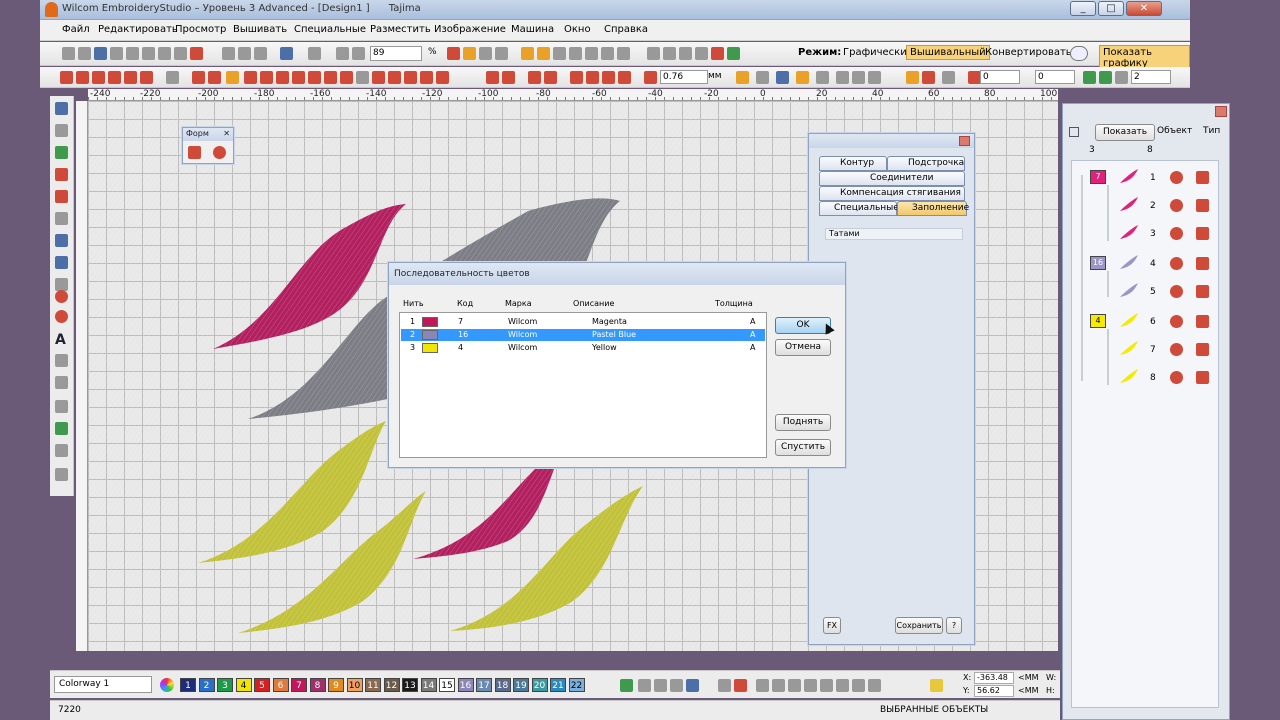 Image resolution: width=1280 pixels, height=720 pixels. Describe the element at coordinates (286, 53) in the screenshot. I see `undo-icon` at that location.